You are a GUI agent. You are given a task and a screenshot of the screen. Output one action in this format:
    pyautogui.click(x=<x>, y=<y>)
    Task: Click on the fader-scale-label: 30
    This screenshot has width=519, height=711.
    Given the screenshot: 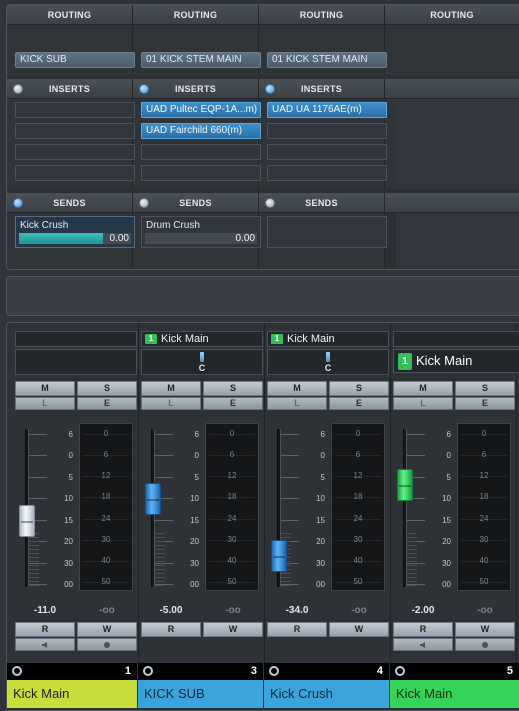 What is the action you would take?
    pyautogui.click(x=446, y=563)
    